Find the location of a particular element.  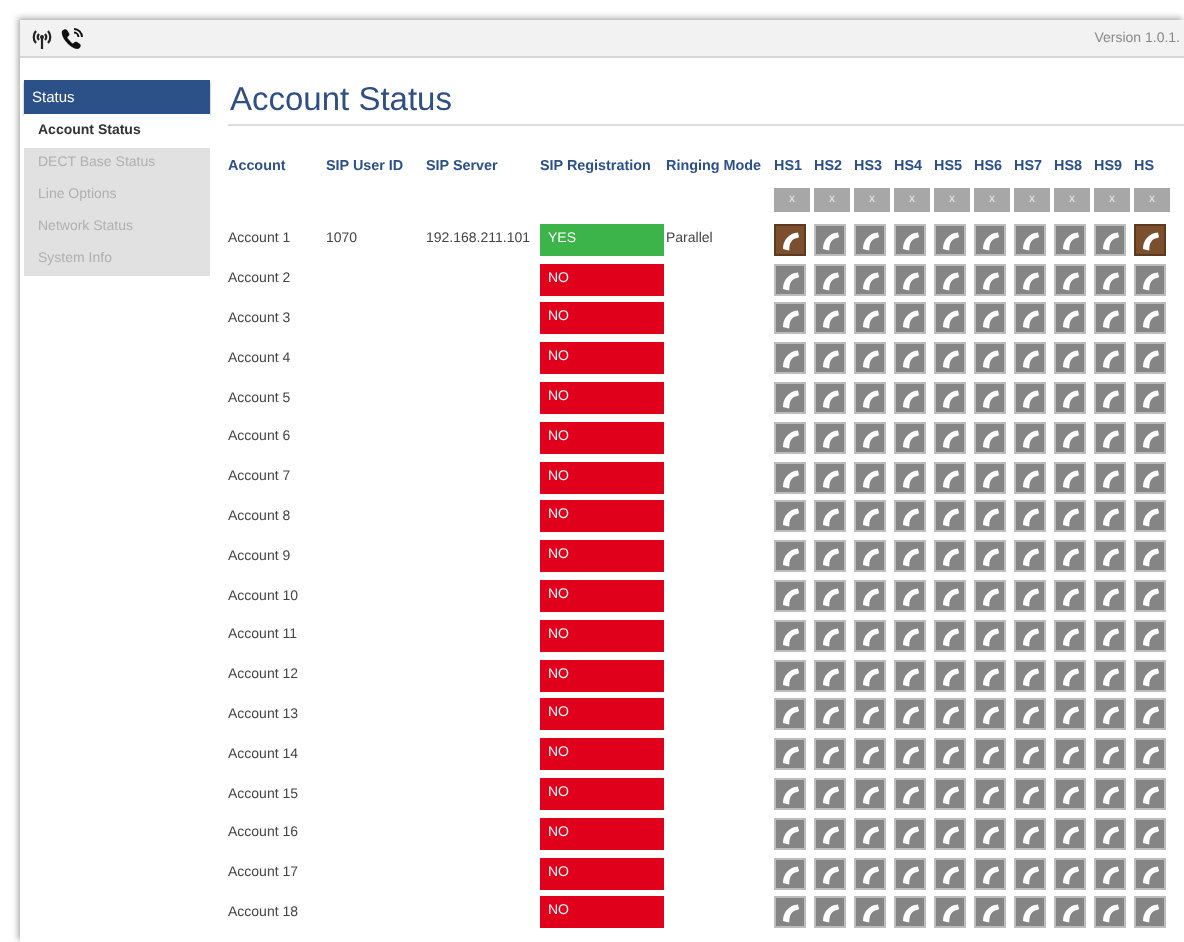

phone-signal-icon is located at coordinates (72, 38).